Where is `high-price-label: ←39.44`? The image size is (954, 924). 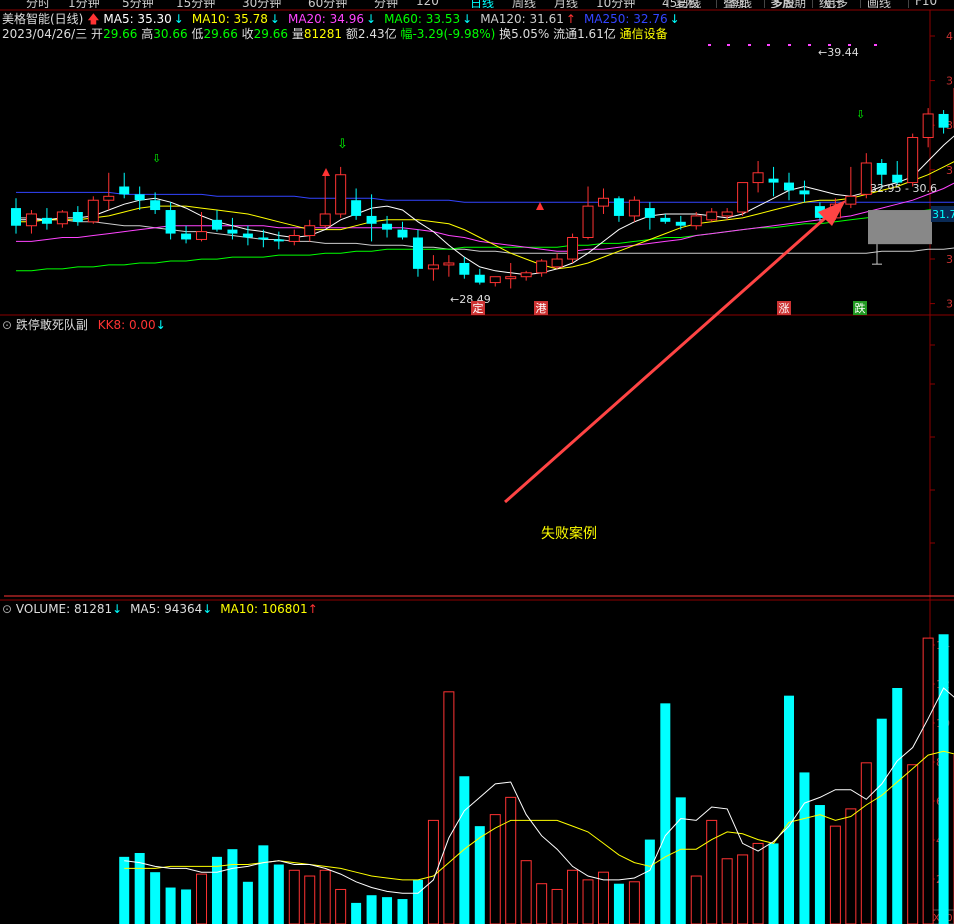
high-price-label: ←39.44 is located at coordinates (838, 52).